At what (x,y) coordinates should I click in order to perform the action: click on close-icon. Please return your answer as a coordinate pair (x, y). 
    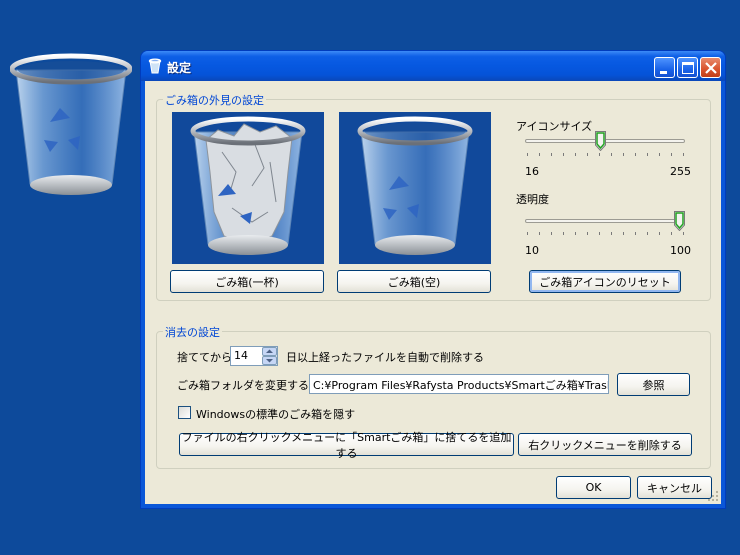
    Looking at the image, I should click on (711, 68).